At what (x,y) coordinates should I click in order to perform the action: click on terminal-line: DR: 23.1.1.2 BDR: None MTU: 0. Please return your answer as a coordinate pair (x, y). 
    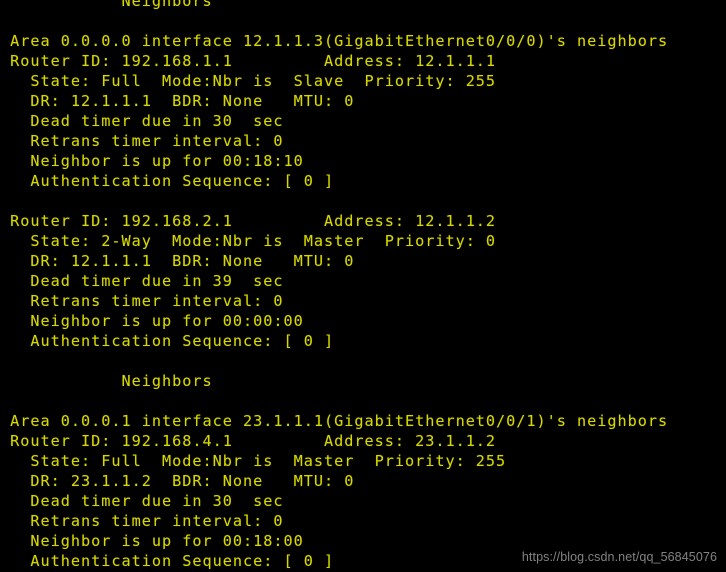
    Looking at the image, I should click on (177, 481).